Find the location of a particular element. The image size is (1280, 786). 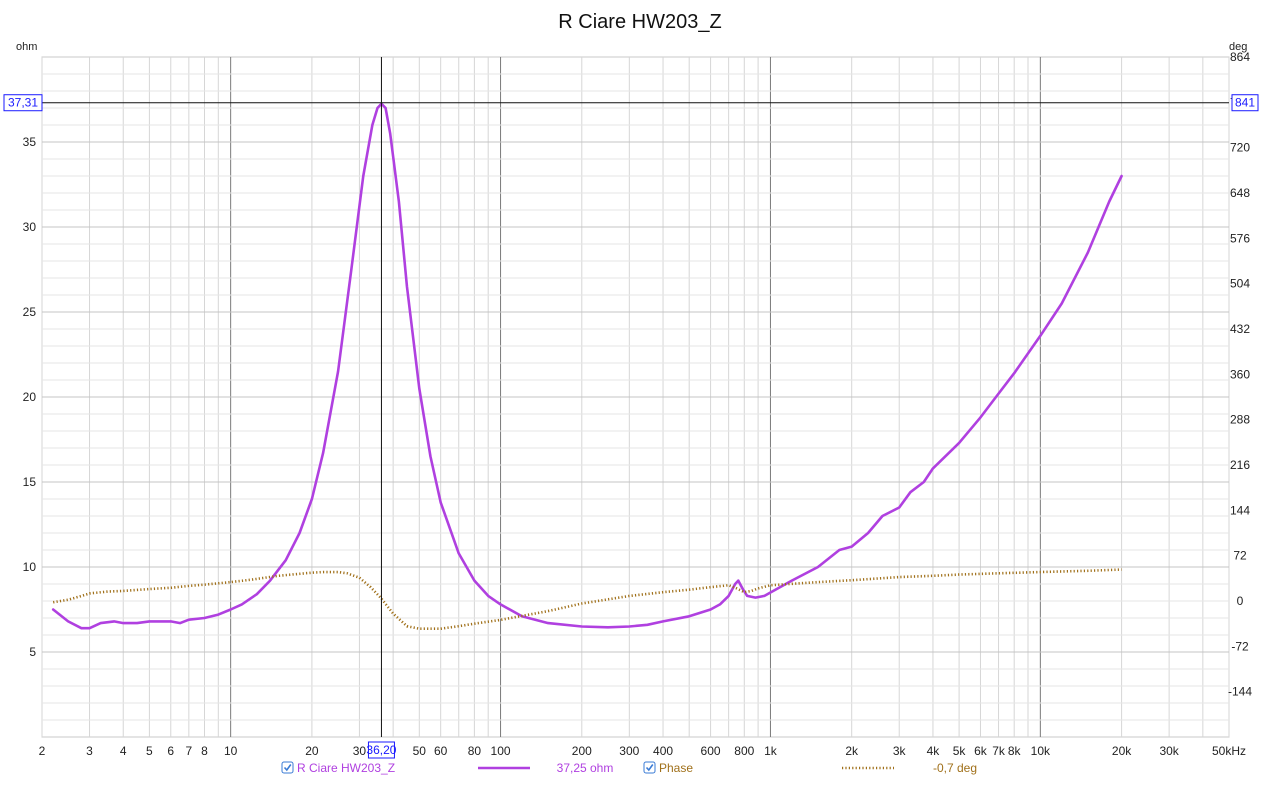

right-tick-label: 504 is located at coordinates (1240, 284).